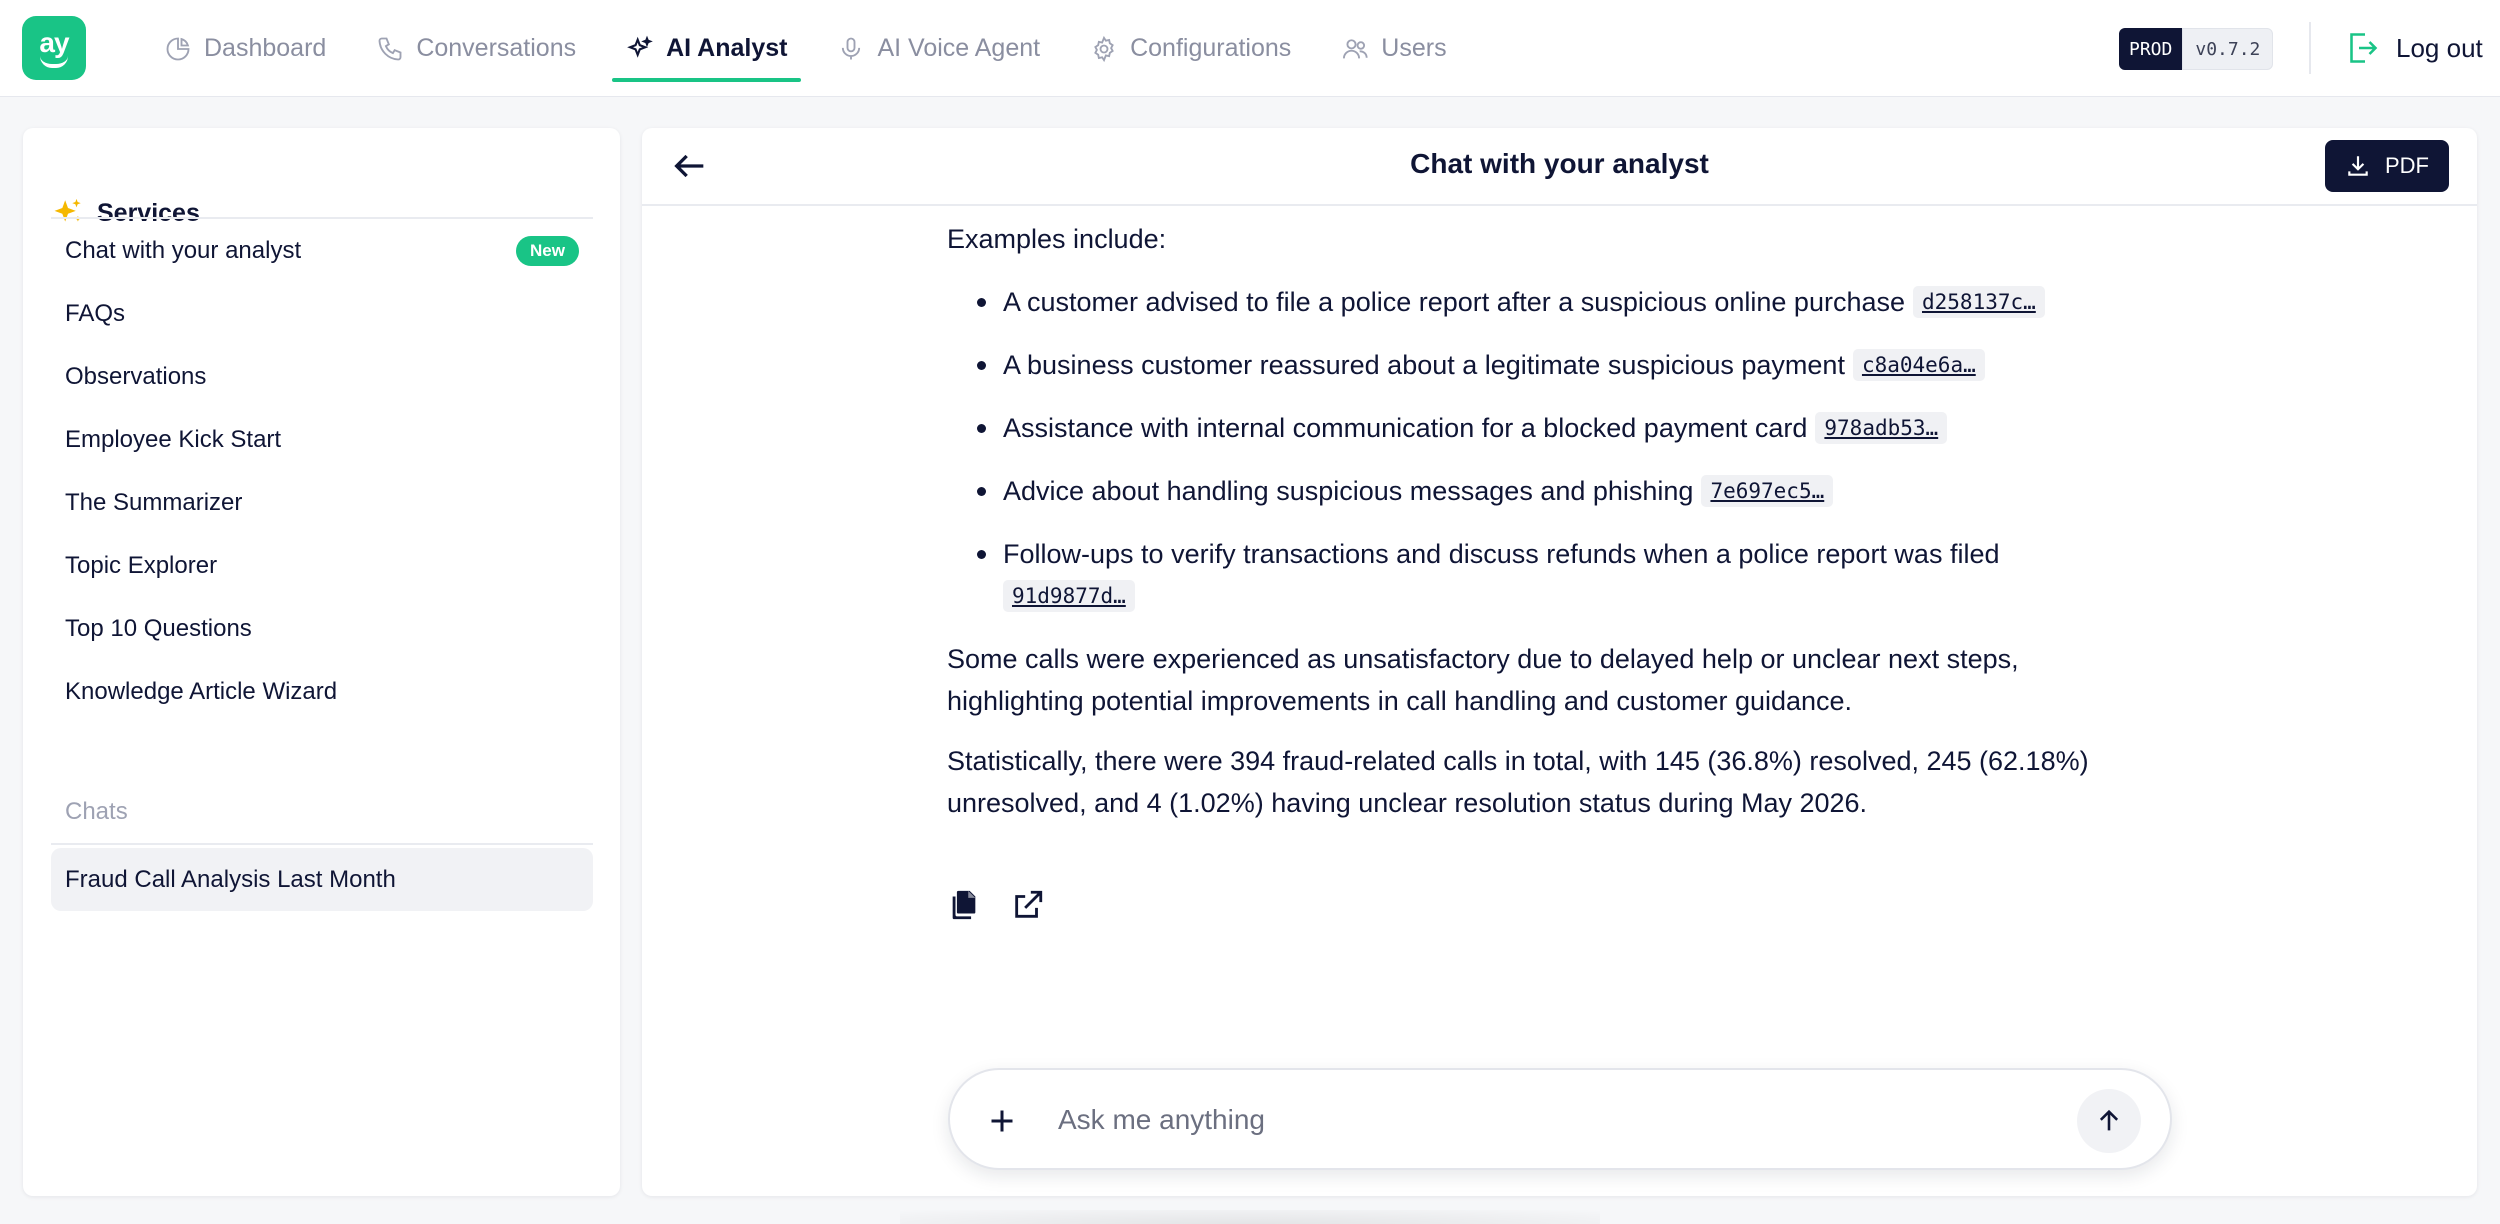 The height and width of the screenshot is (1224, 2500). What do you see at coordinates (322, 314) in the screenshot?
I see `sidebar-item-faqs: FAQs` at bounding box center [322, 314].